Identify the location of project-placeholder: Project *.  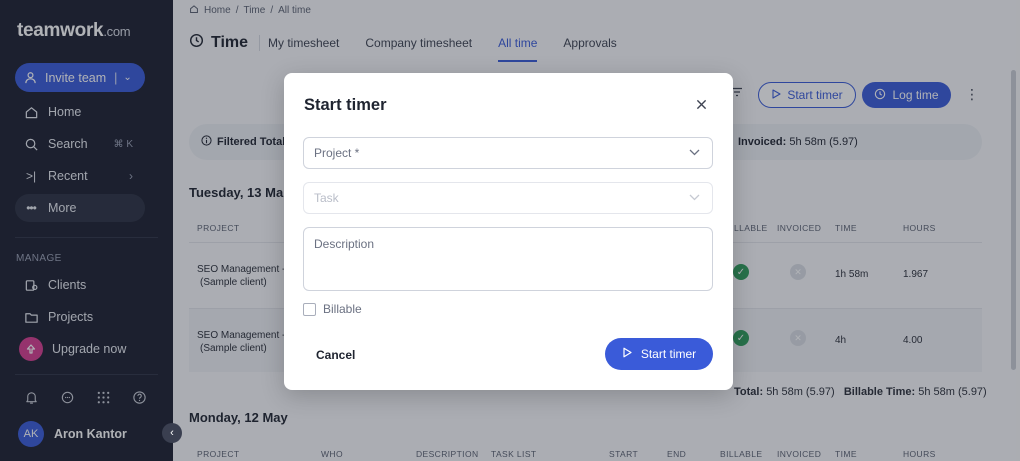
(337, 153).